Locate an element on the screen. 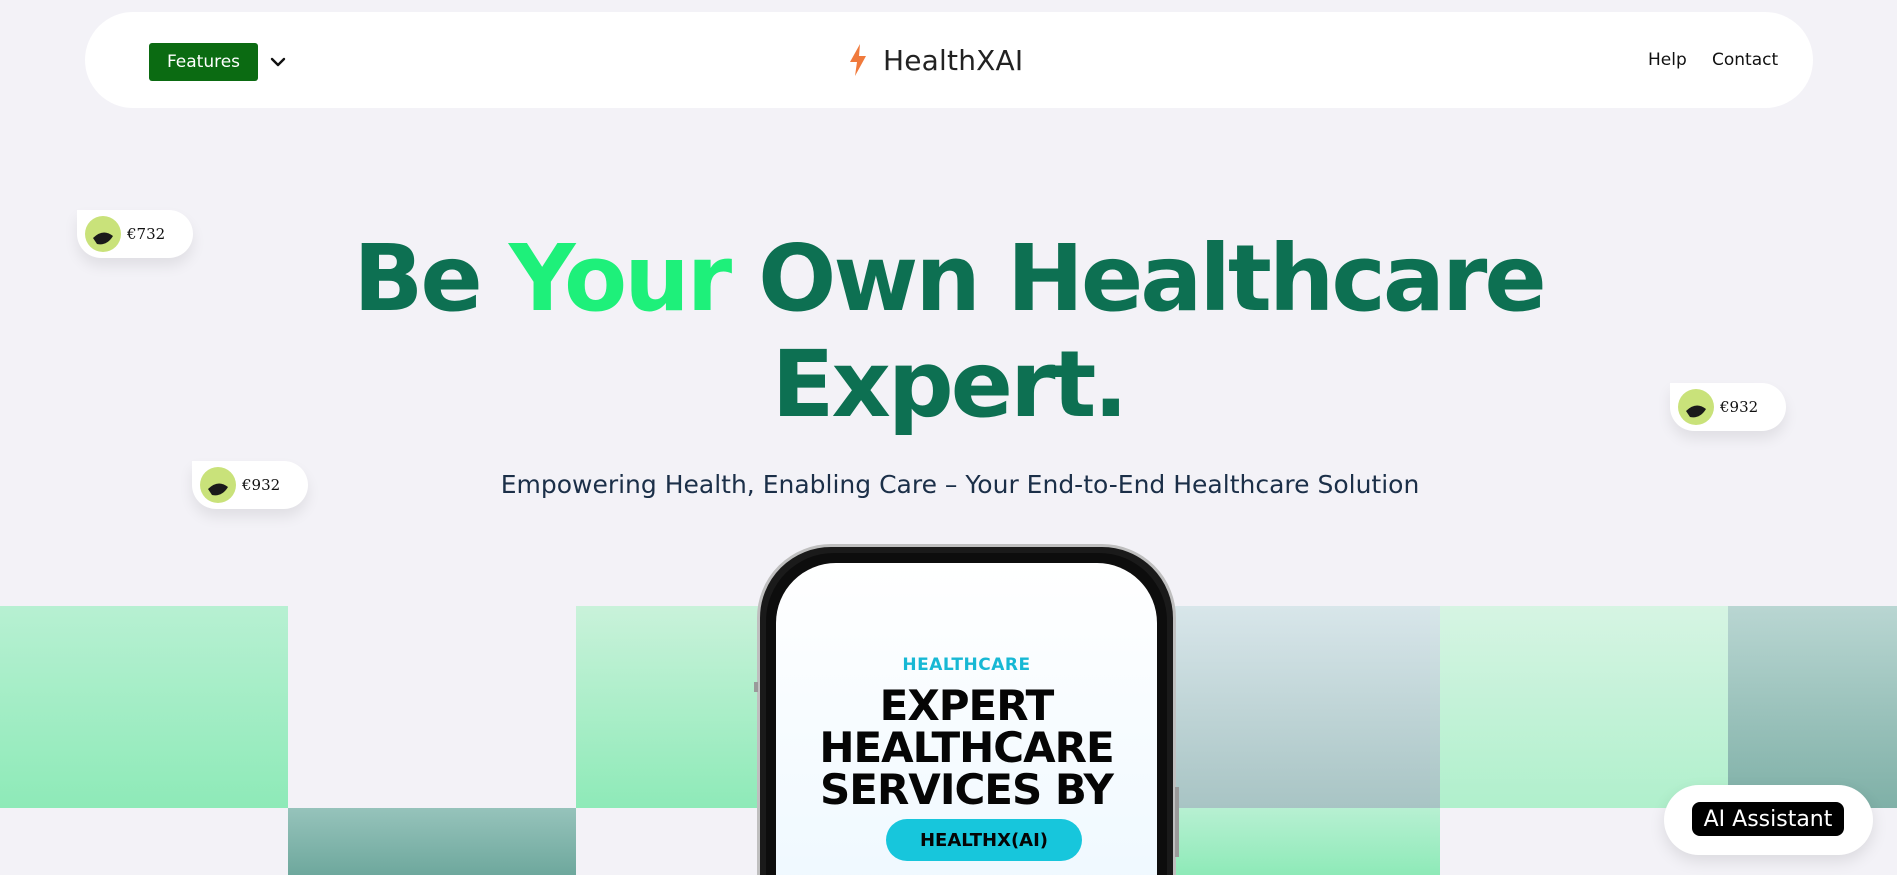 The width and height of the screenshot is (1897, 875). screen-headline-line: HEALTHCARE is located at coordinates (966, 747).